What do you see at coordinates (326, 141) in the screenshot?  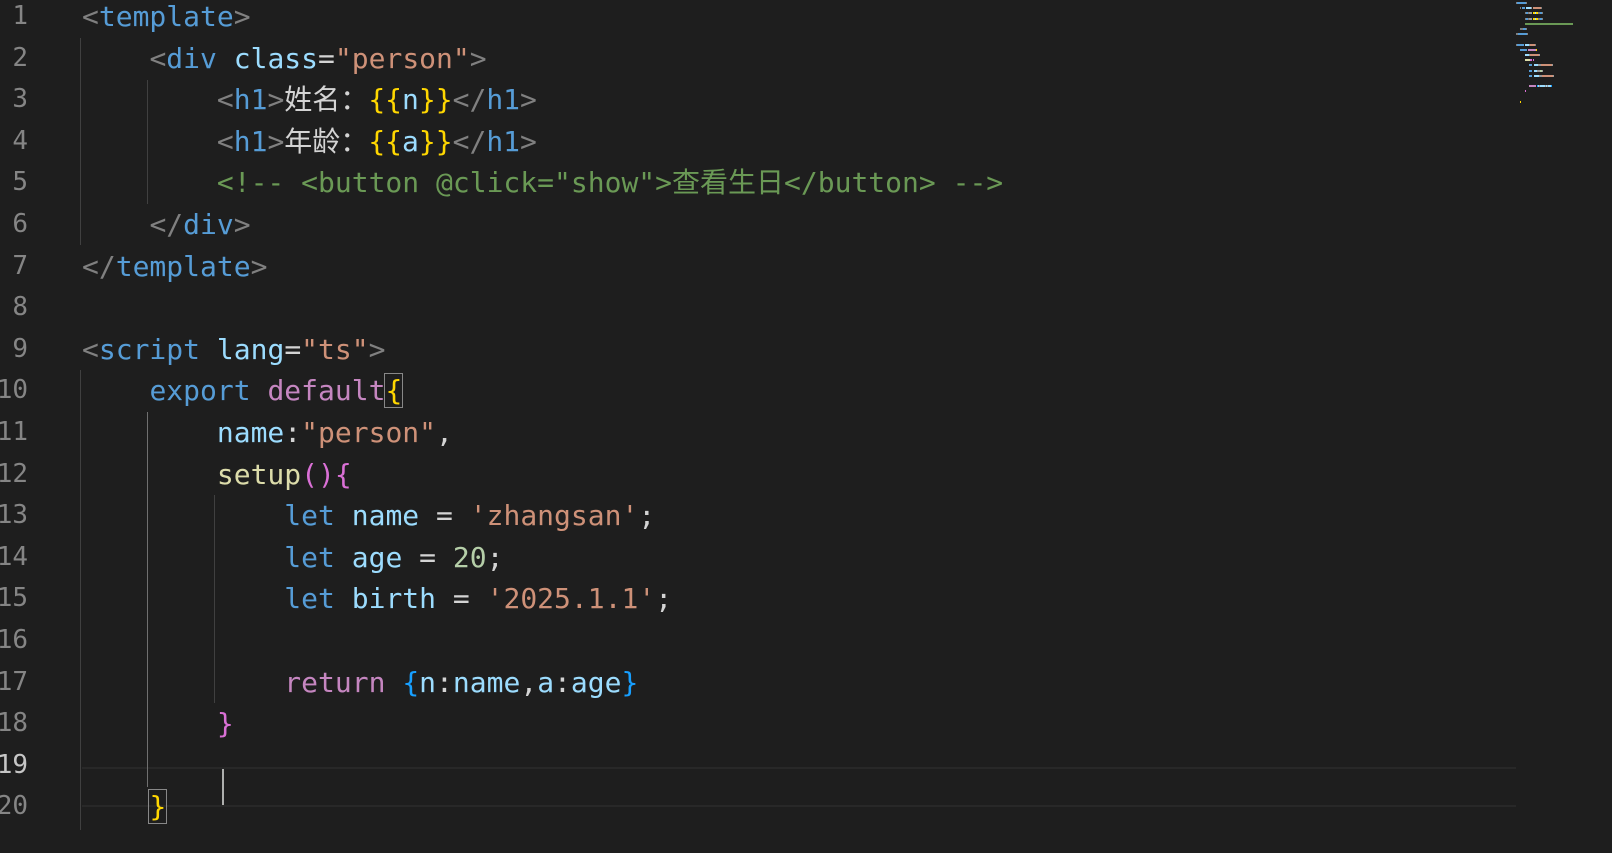 I see `code-token: 年龄：` at bounding box center [326, 141].